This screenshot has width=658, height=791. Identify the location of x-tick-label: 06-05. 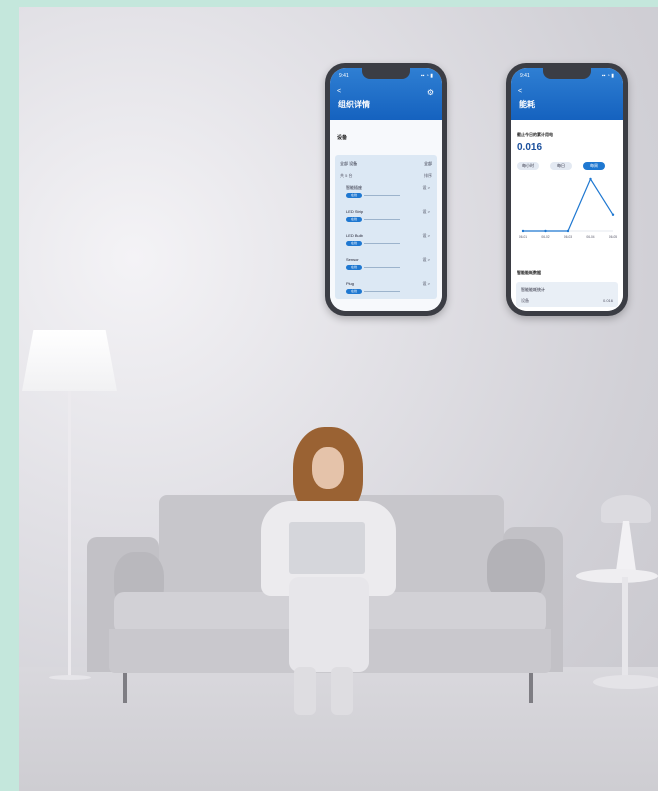
(613, 237).